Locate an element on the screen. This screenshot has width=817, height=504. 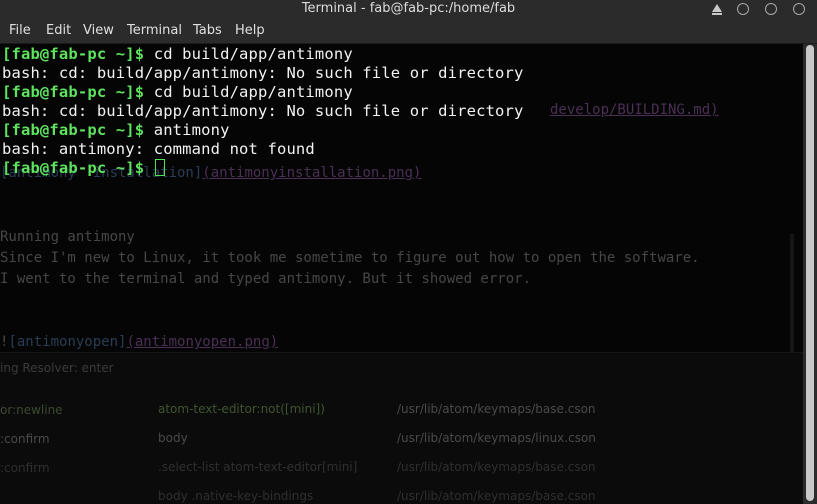
scrollbar-thumb is located at coordinates (810, 273).